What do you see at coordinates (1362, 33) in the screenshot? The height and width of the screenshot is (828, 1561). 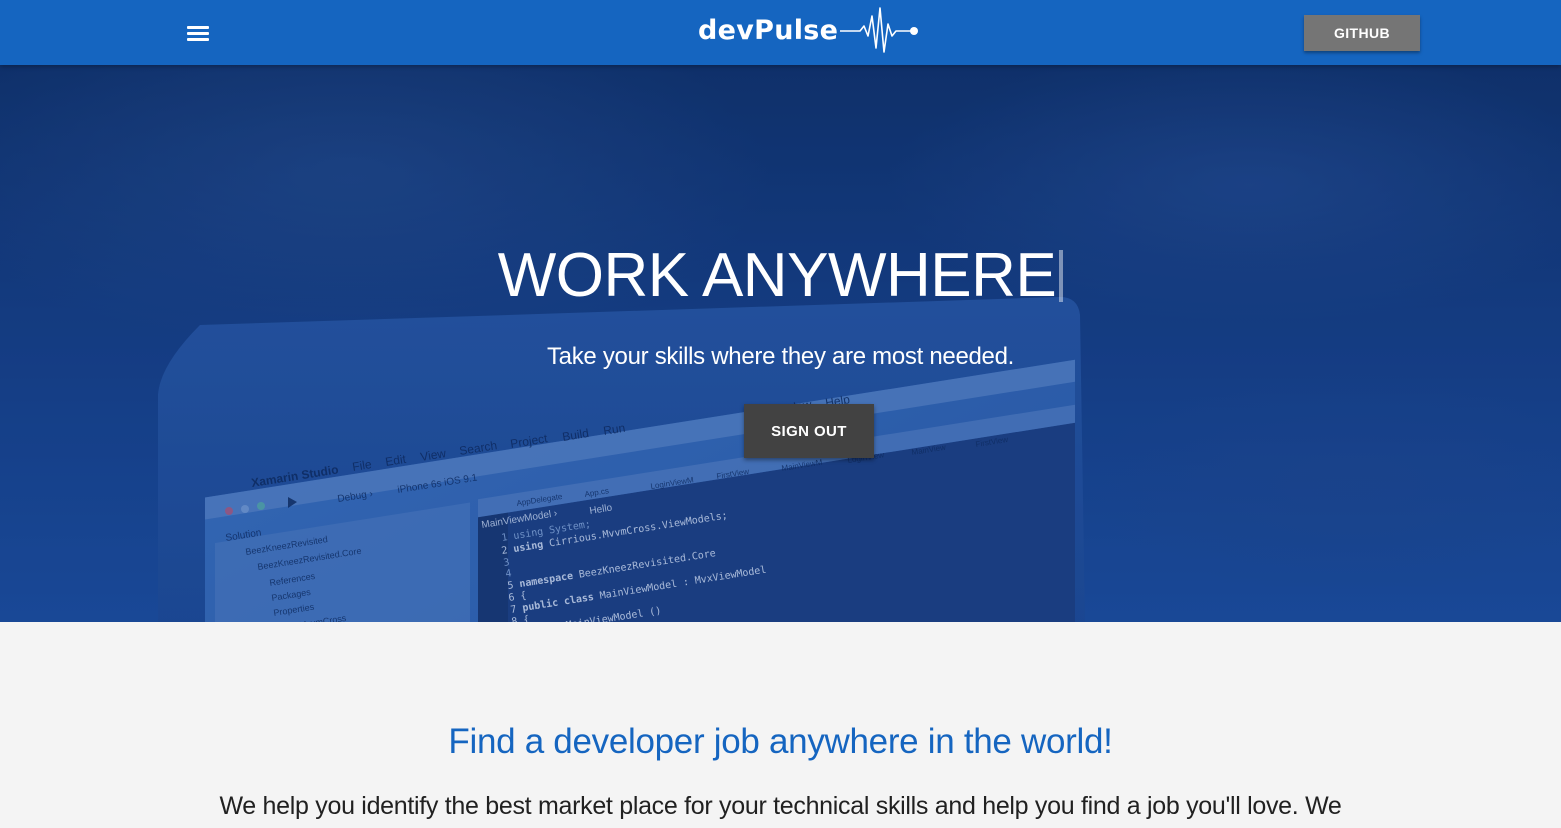 I see `github-button: GITHUB` at bounding box center [1362, 33].